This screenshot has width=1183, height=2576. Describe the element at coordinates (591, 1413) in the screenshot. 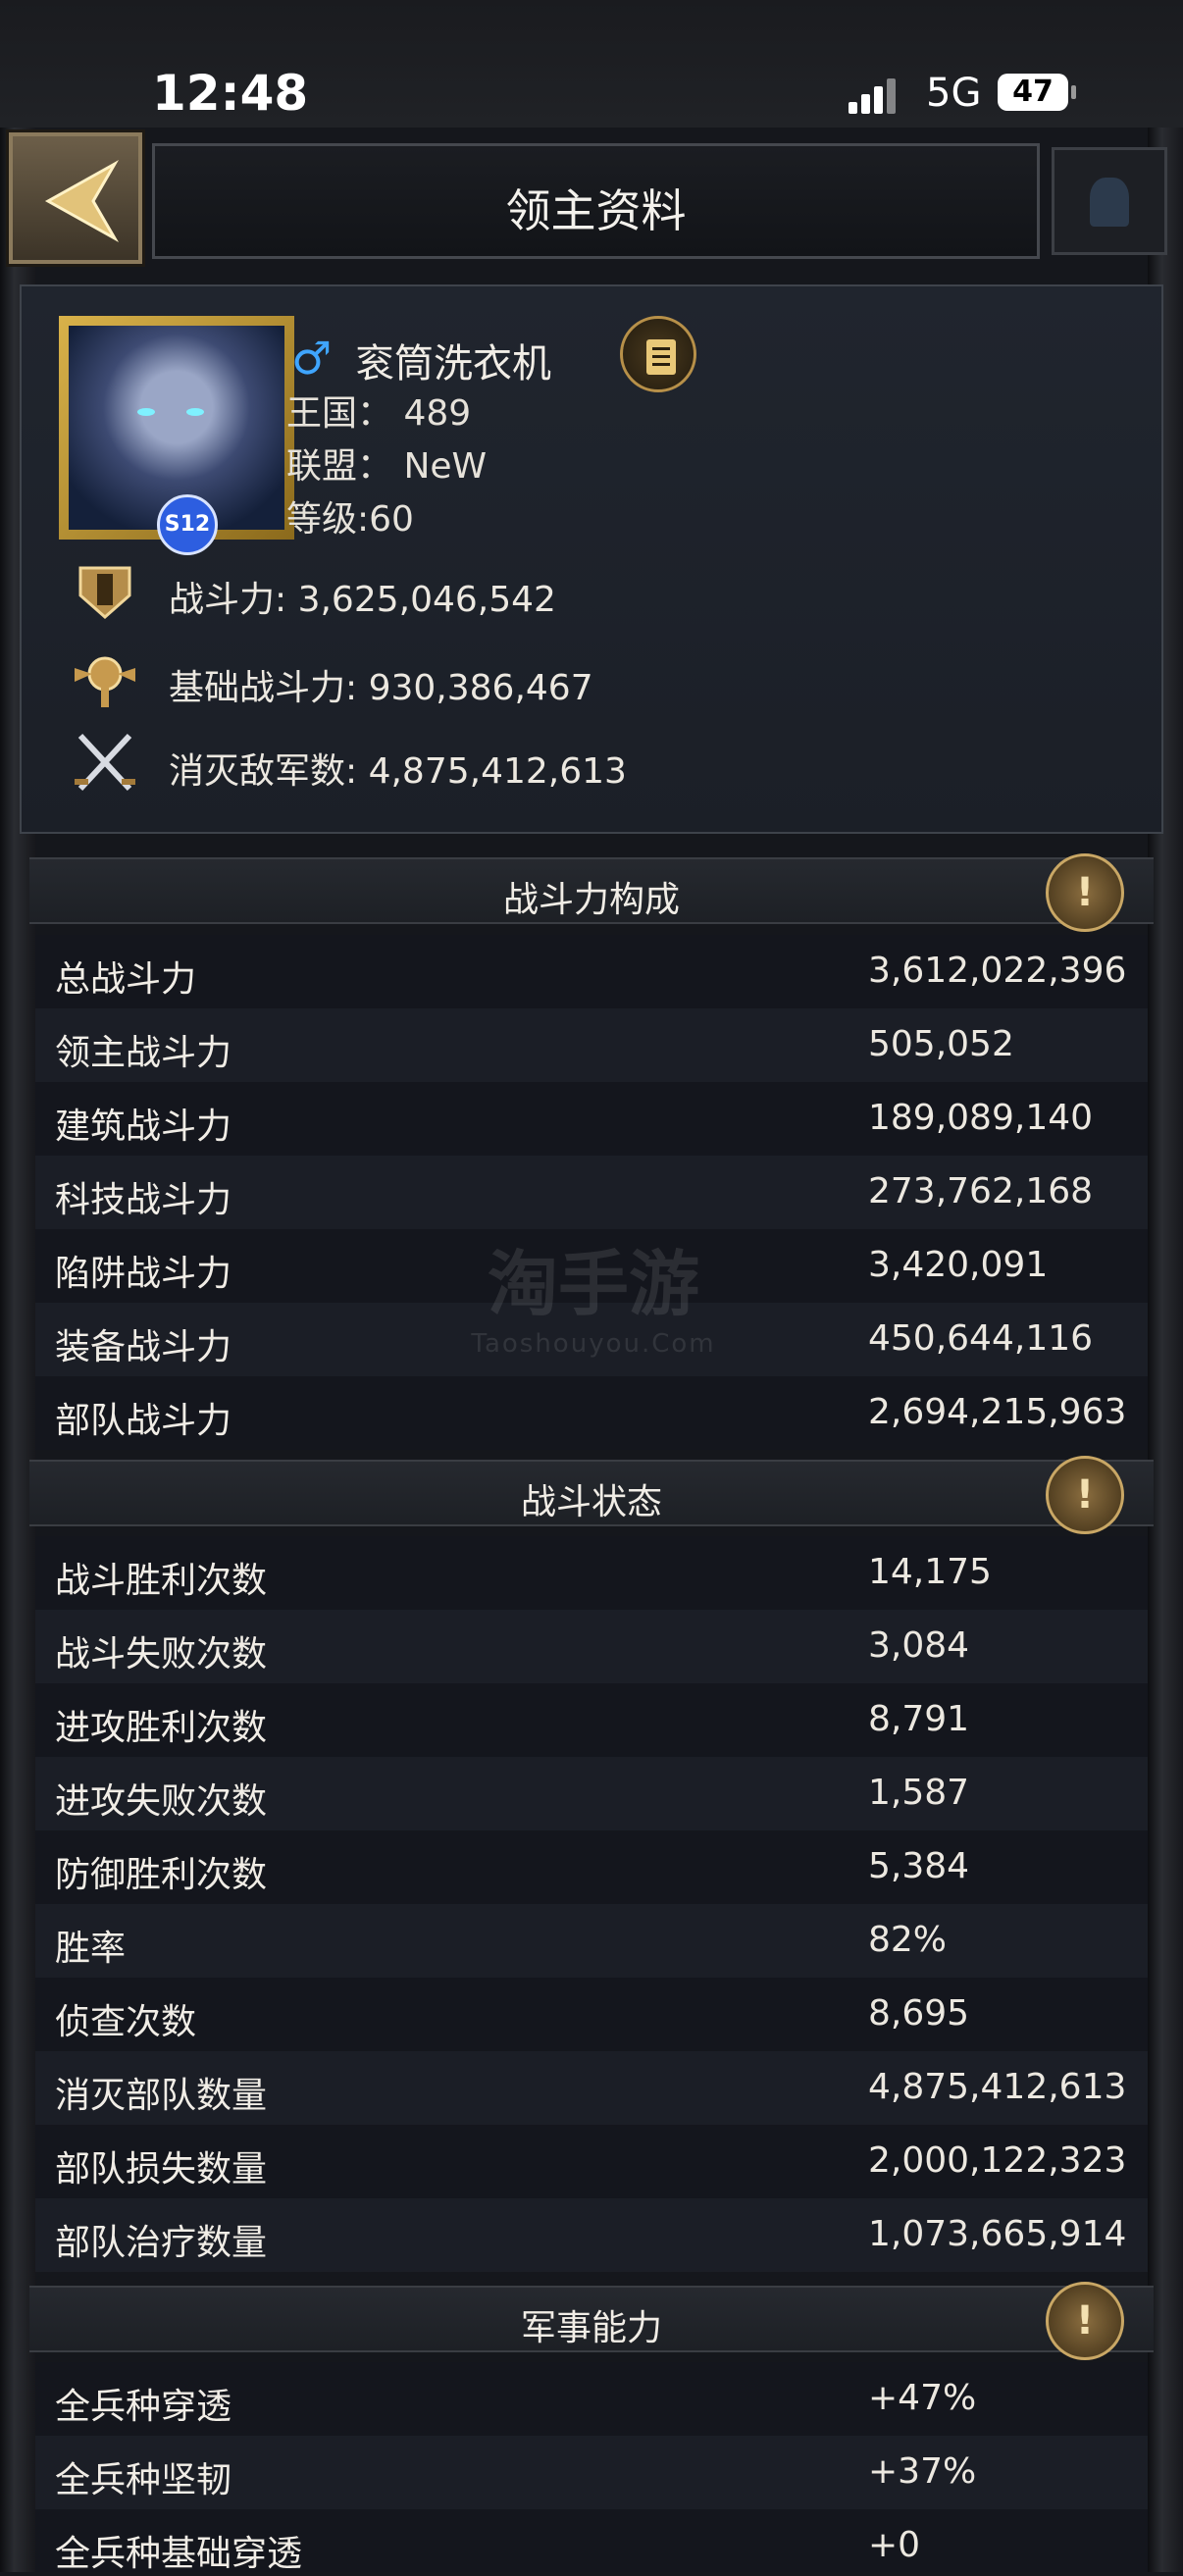

I see `table-row: 部队战斗力 2,694,215,963` at that location.